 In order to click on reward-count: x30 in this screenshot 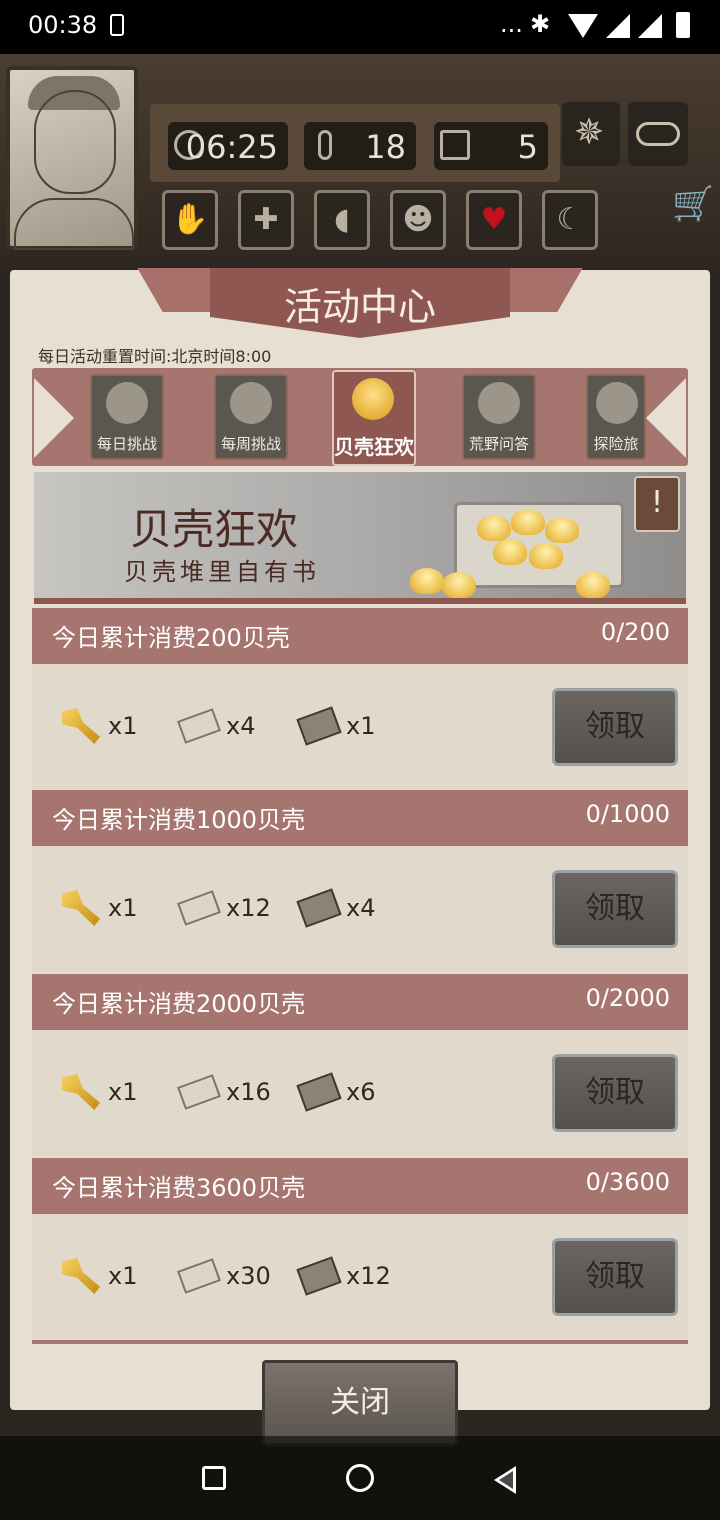, I will do `click(248, 1276)`.